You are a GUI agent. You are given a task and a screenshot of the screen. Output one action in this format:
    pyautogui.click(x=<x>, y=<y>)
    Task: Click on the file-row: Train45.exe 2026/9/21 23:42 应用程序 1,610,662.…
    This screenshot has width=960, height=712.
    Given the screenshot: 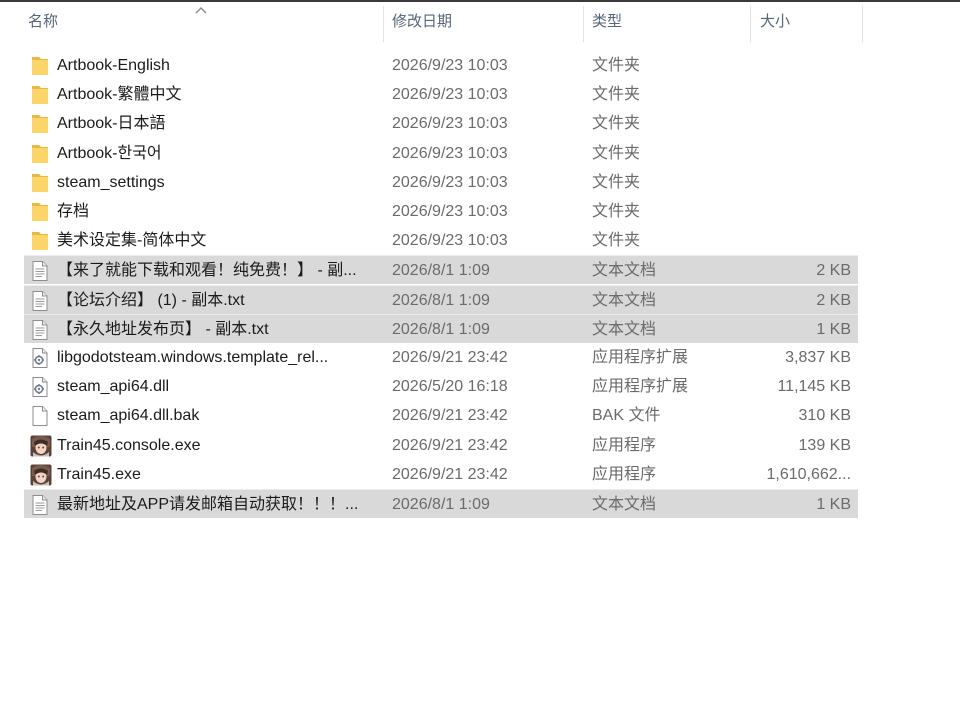 What is the action you would take?
    pyautogui.click(x=441, y=474)
    